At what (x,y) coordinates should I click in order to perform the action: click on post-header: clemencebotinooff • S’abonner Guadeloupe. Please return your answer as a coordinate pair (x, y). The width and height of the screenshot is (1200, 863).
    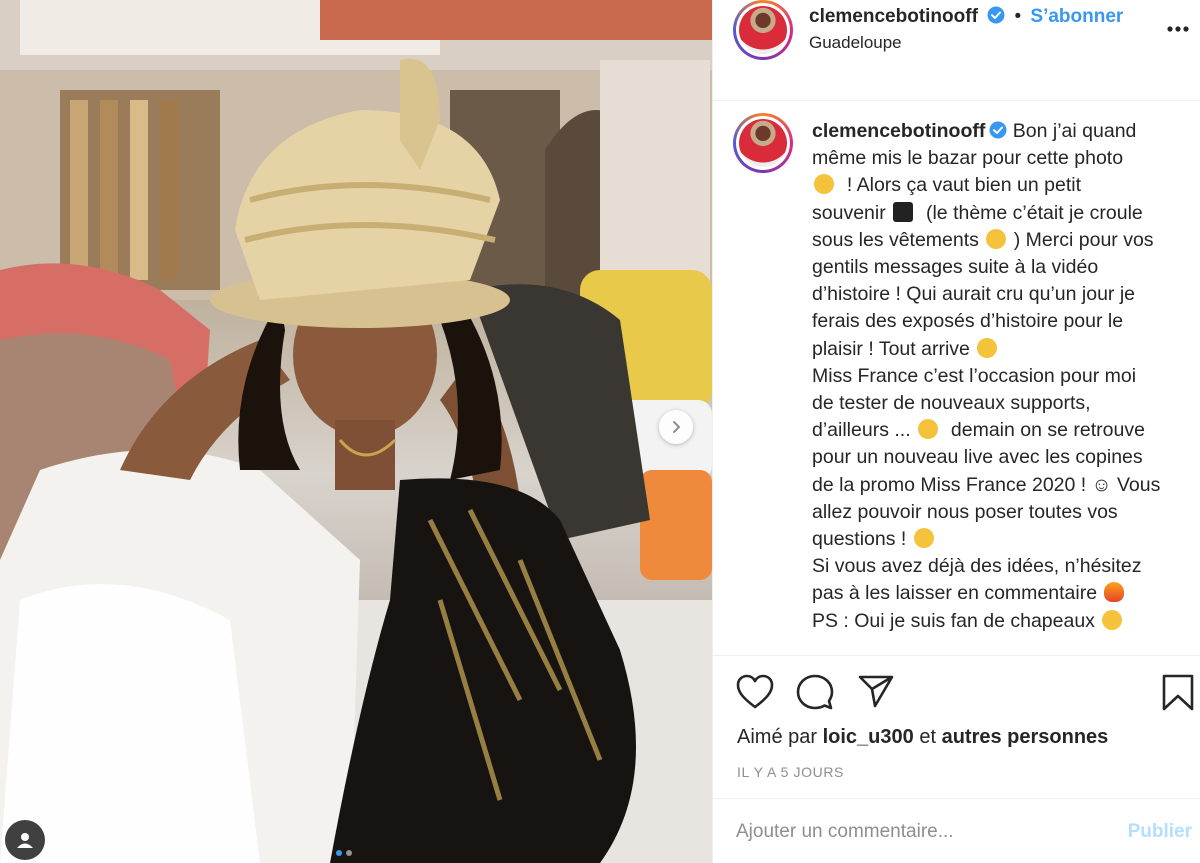
    Looking at the image, I should click on (956, 50).